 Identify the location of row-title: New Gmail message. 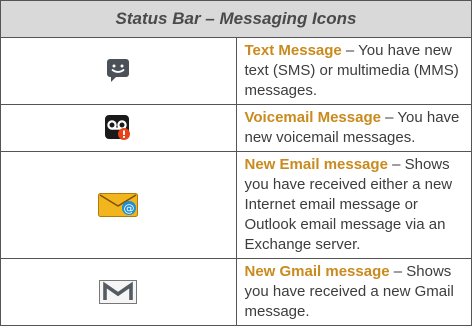
(317, 271).